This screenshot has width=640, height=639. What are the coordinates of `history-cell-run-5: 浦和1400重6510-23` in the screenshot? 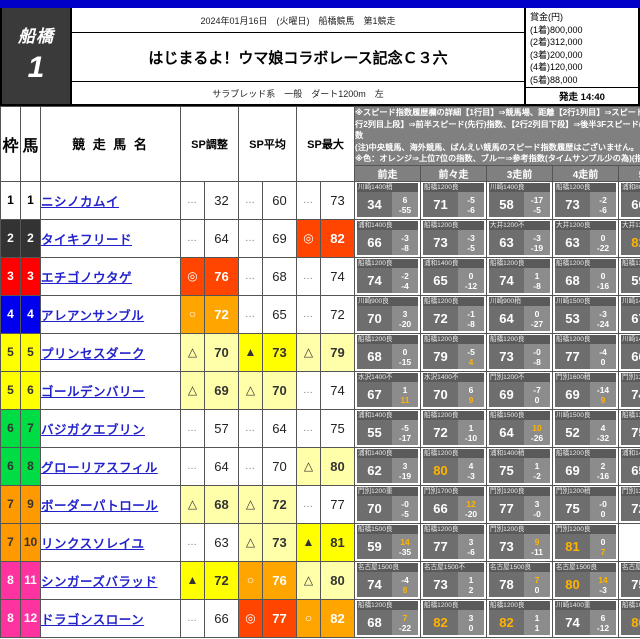 It's located at (629, 466).